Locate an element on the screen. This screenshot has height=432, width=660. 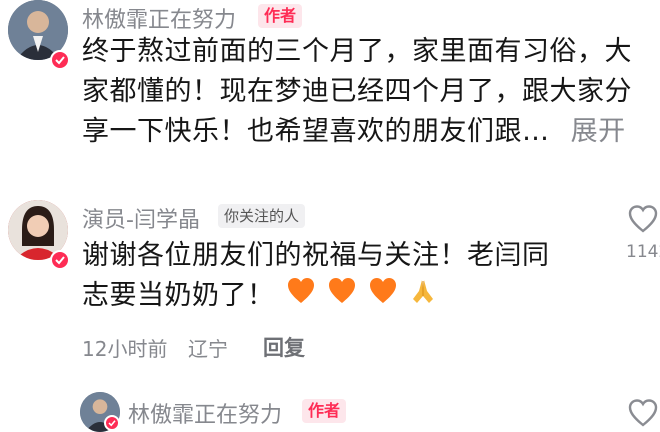
folded-hands-icon is located at coordinates (423, 297).